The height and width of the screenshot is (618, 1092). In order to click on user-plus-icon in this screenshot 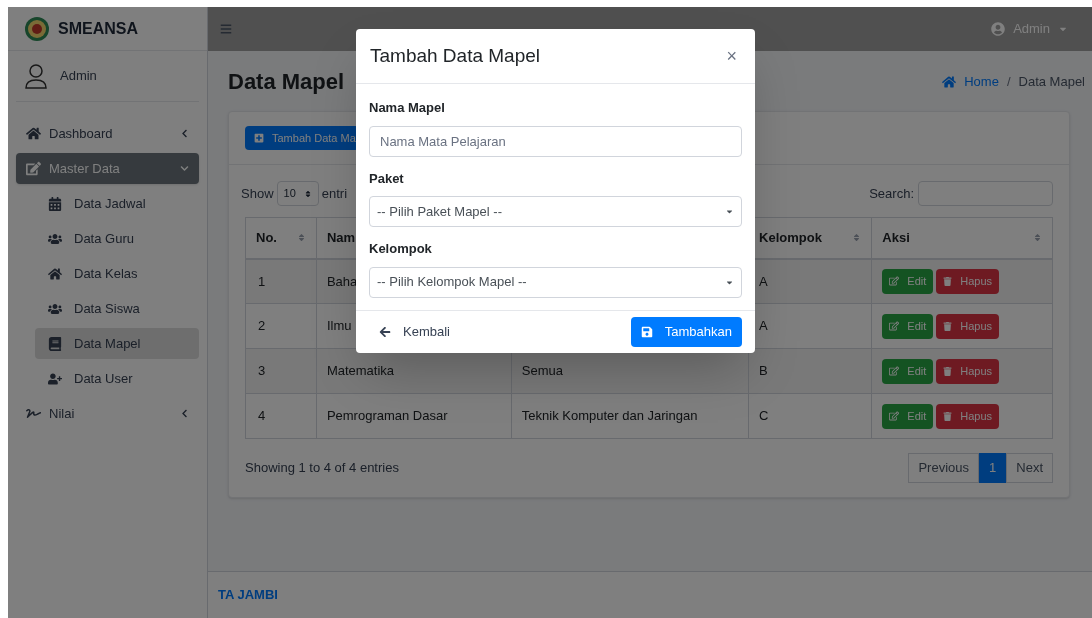, I will do `click(55, 378)`.